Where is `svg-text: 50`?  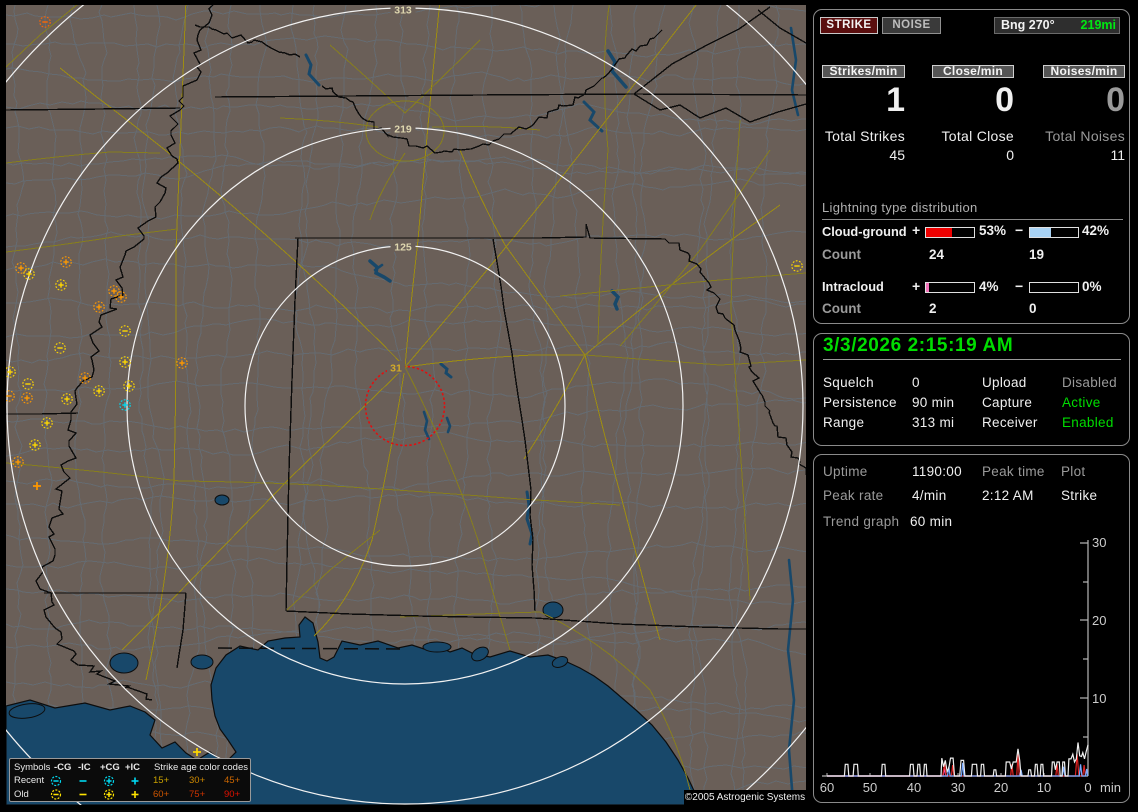 svg-text: 50 is located at coordinates (870, 787).